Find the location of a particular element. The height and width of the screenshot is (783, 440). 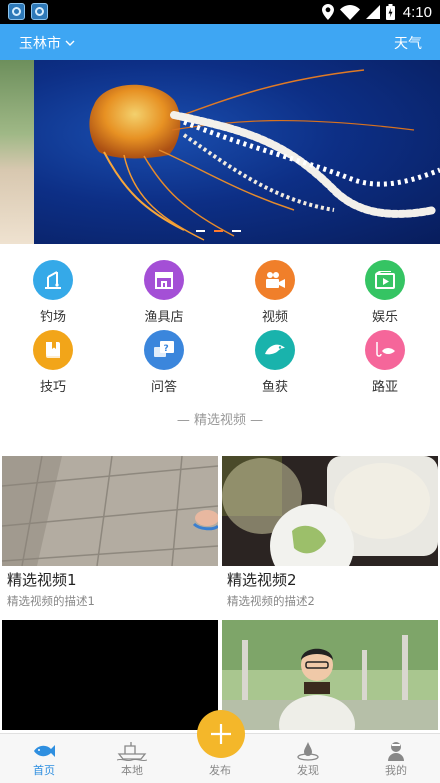

lure-icon is located at coordinates (385, 350).